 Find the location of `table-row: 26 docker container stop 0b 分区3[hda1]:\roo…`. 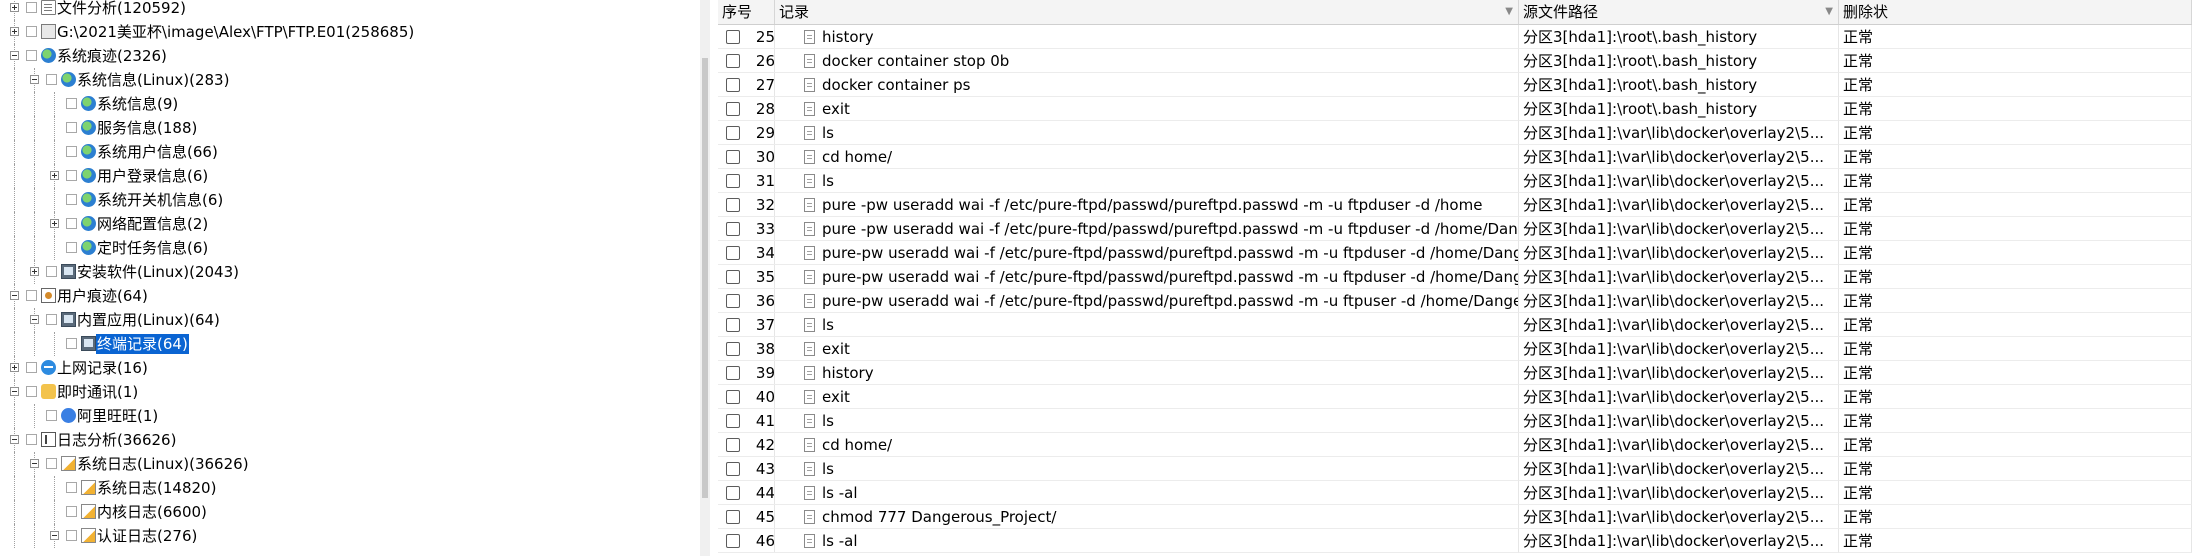

table-row: 26 docker container stop 0b 分区3[hda1]:\roo… is located at coordinates (1455, 61).